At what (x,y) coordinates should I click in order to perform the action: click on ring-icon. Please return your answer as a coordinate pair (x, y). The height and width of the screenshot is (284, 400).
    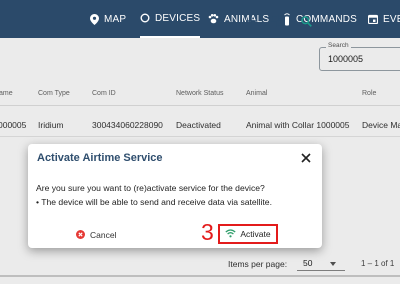
    Looking at the image, I should click on (145, 18).